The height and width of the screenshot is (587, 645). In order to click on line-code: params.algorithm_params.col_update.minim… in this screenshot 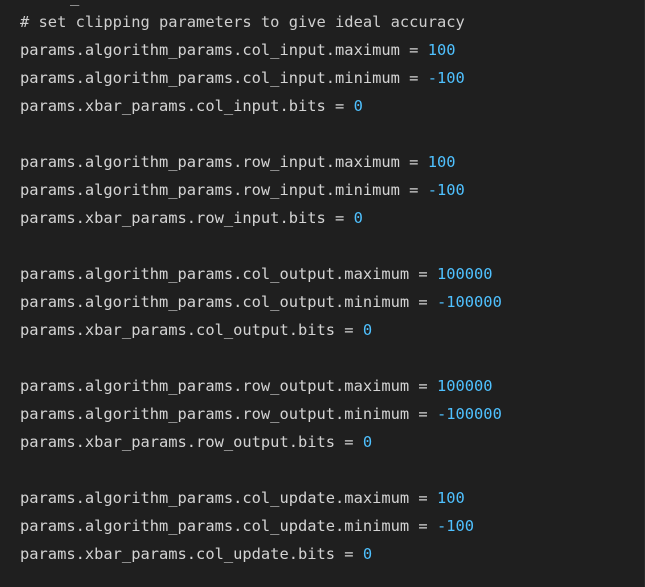, I will do `click(228, 526)`.